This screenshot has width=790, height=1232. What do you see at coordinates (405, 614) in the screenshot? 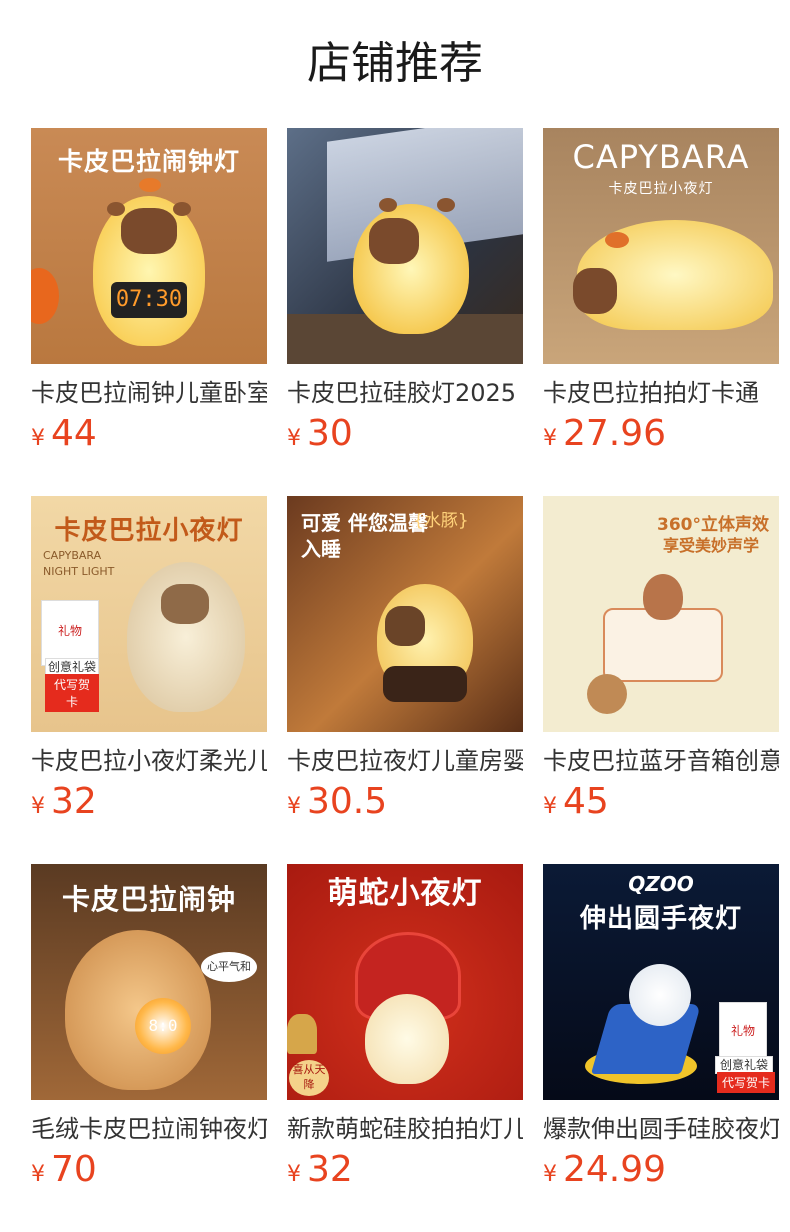
I see `product-image: 可爱 伴您温馨入睡 {水豚}` at bounding box center [405, 614].